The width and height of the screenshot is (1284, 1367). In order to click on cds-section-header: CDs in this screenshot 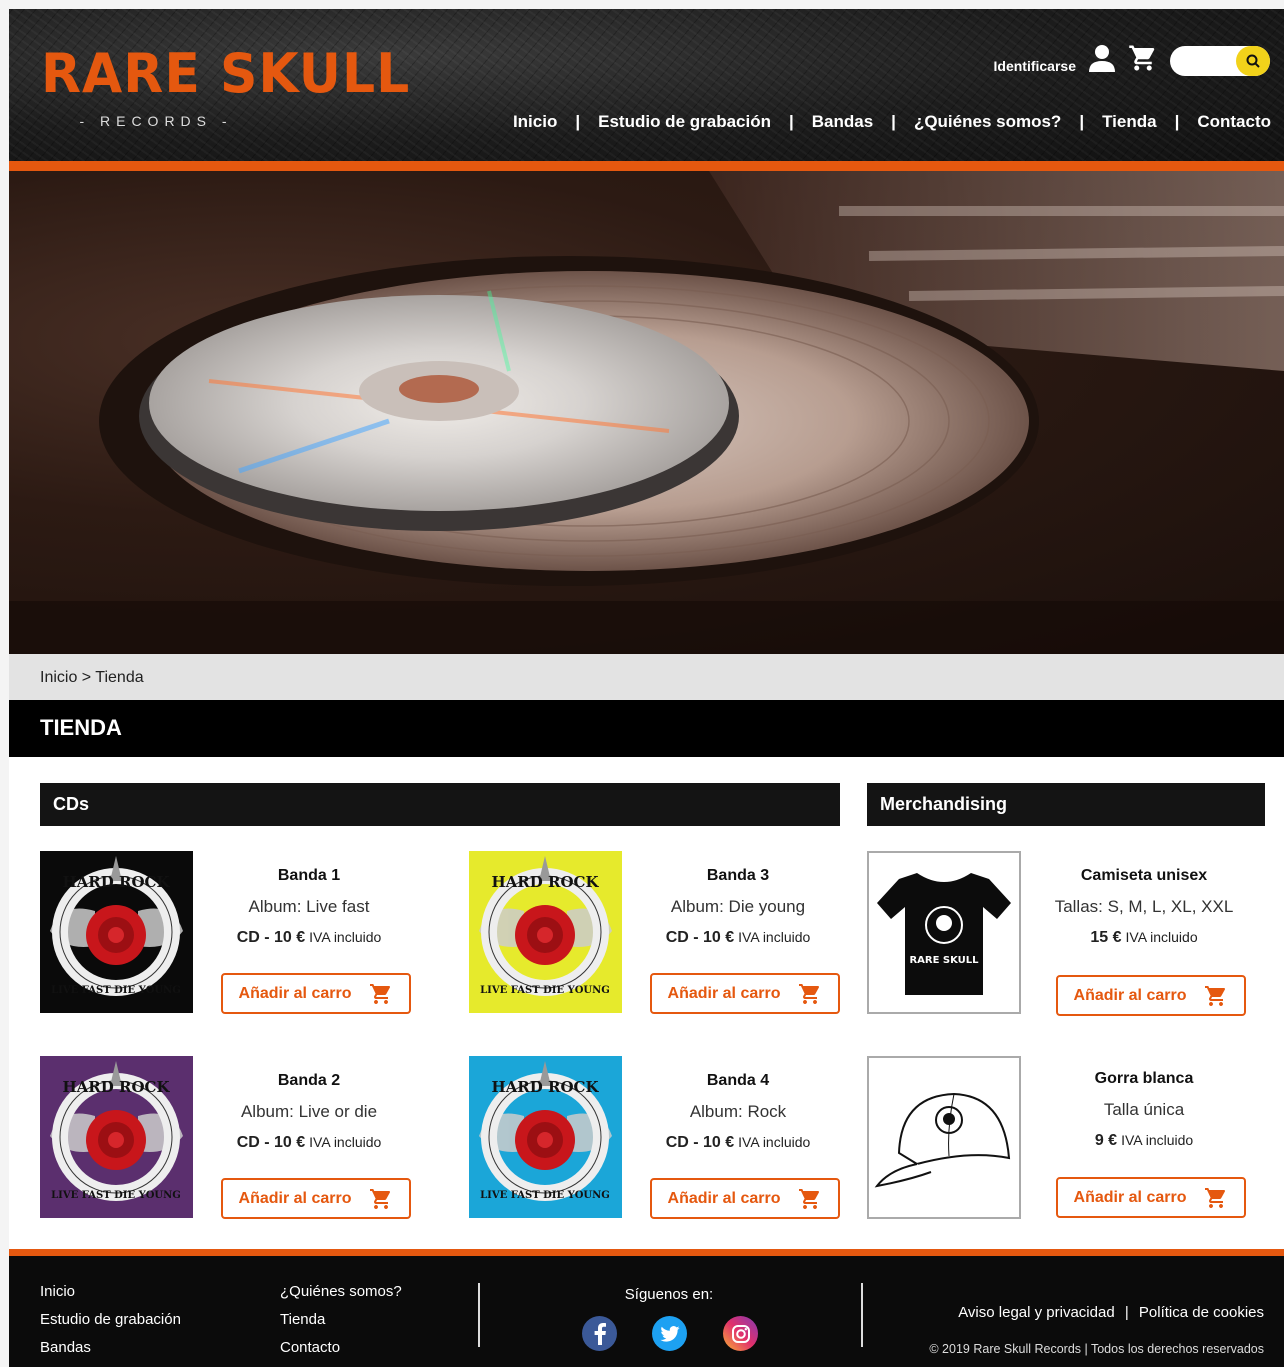, I will do `click(440, 804)`.